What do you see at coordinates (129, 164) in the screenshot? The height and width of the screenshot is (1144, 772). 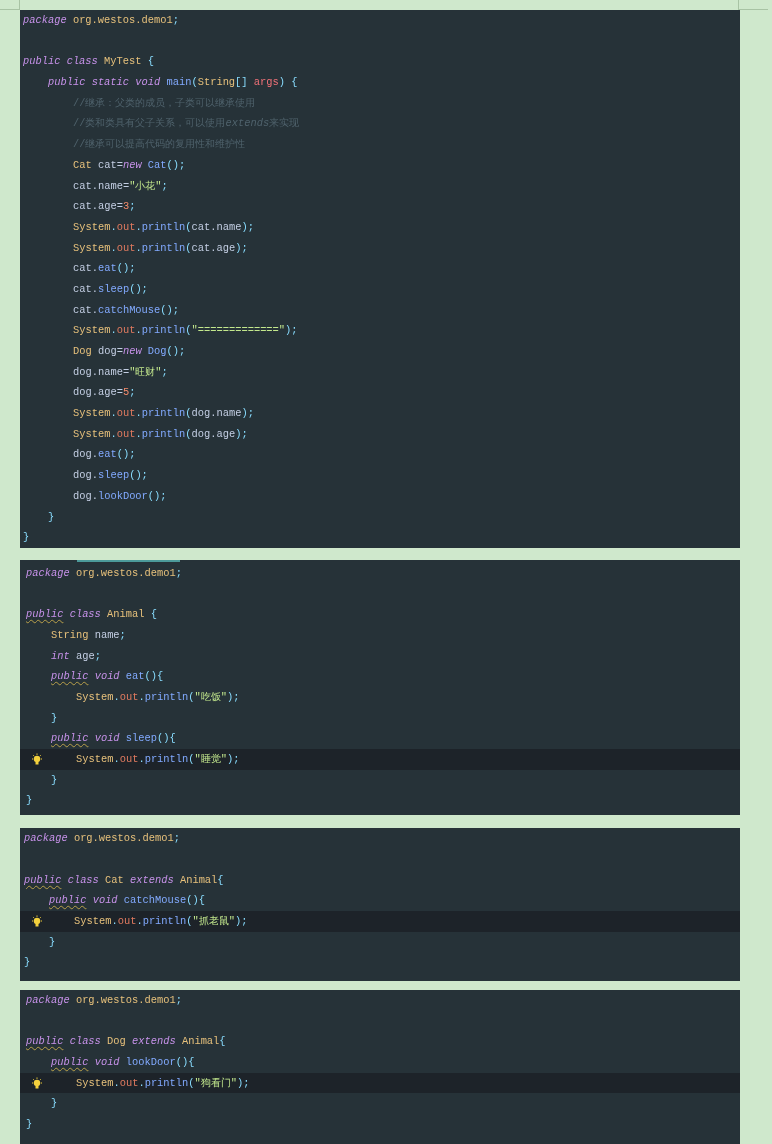 I see `code-line: Cat cat=new Cat();` at bounding box center [129, 164].